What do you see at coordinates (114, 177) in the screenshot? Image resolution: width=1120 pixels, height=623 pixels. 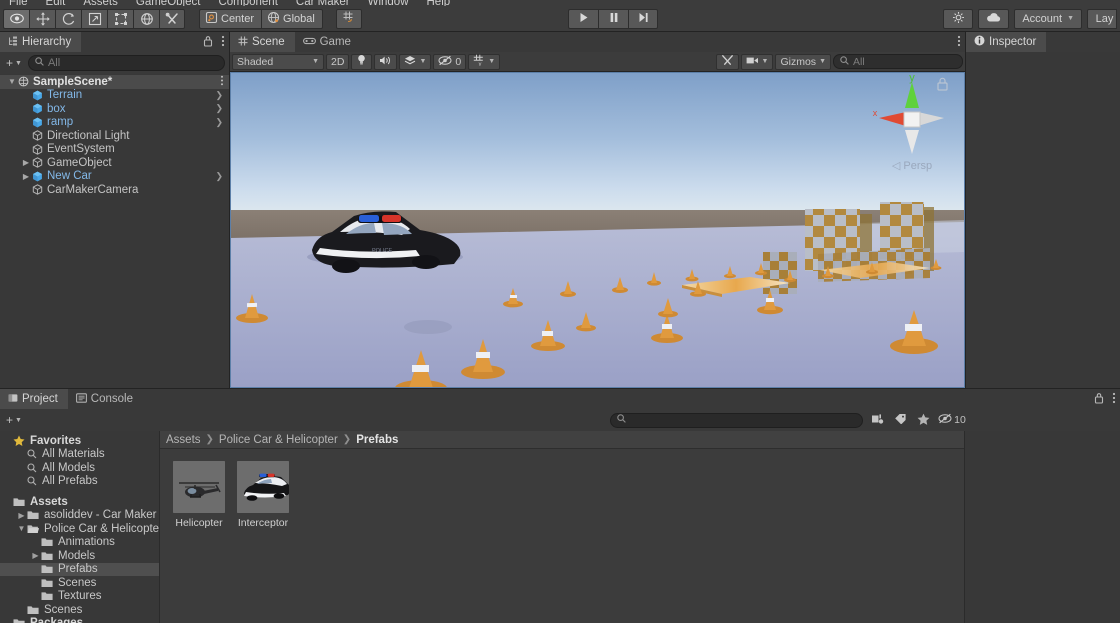 I see `hierarchy-item-new-car: ▶ New Car ❯` at bounding box center [114, 177].